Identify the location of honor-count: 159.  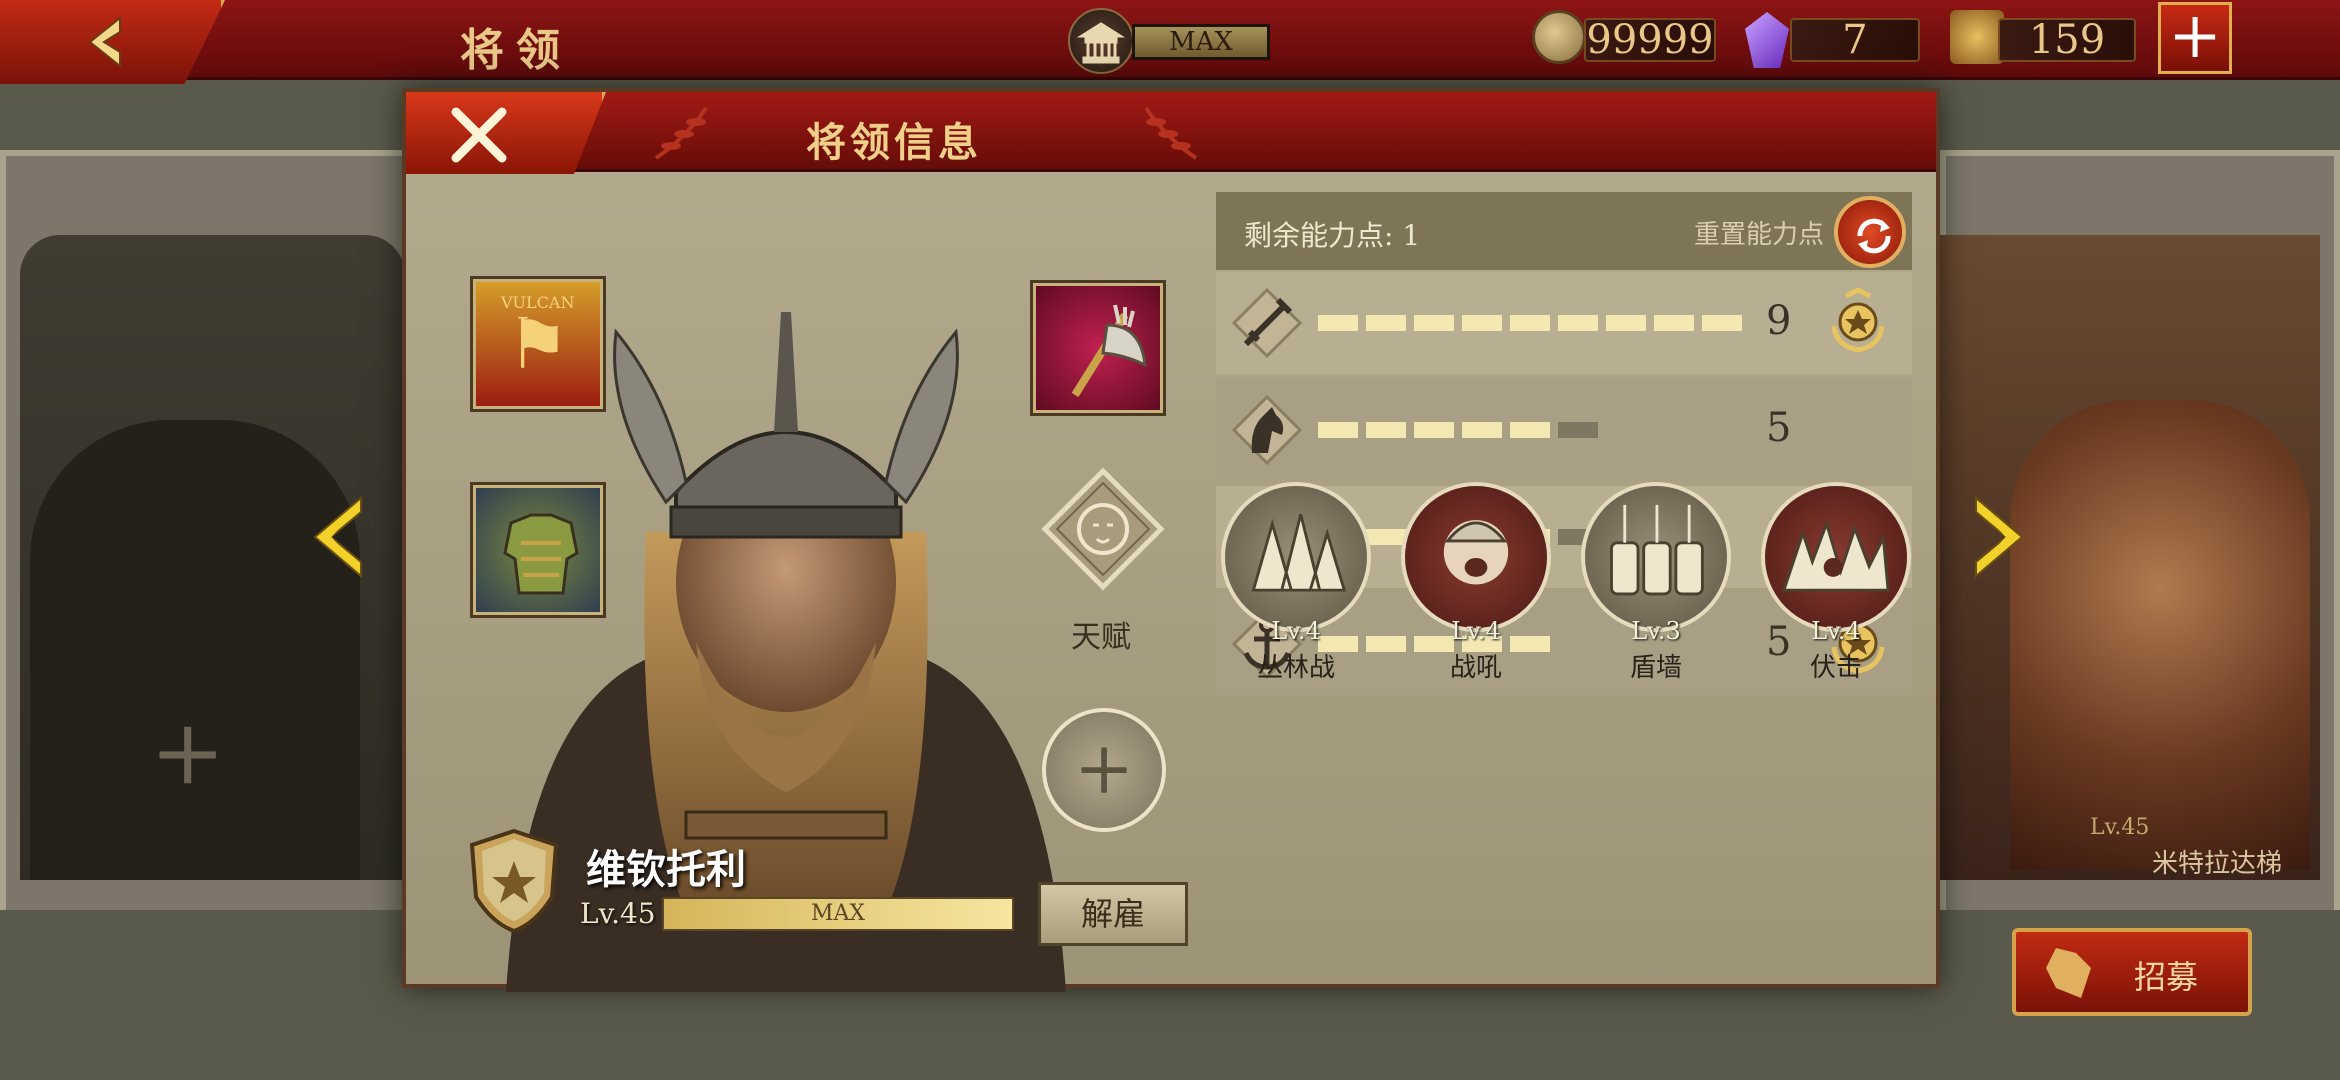
(2067, 40).